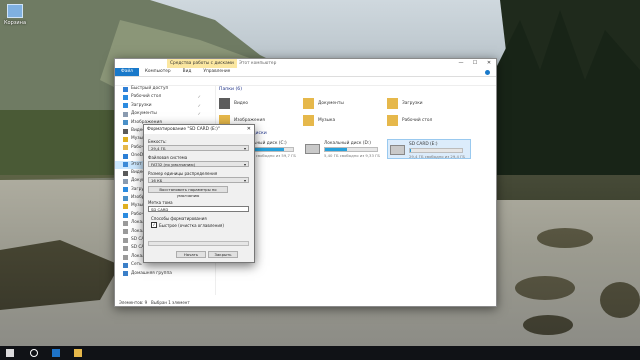  Describe the element at coordinates (345, 103) in the screenshot. I see `folder-tile: Документы` at that location.